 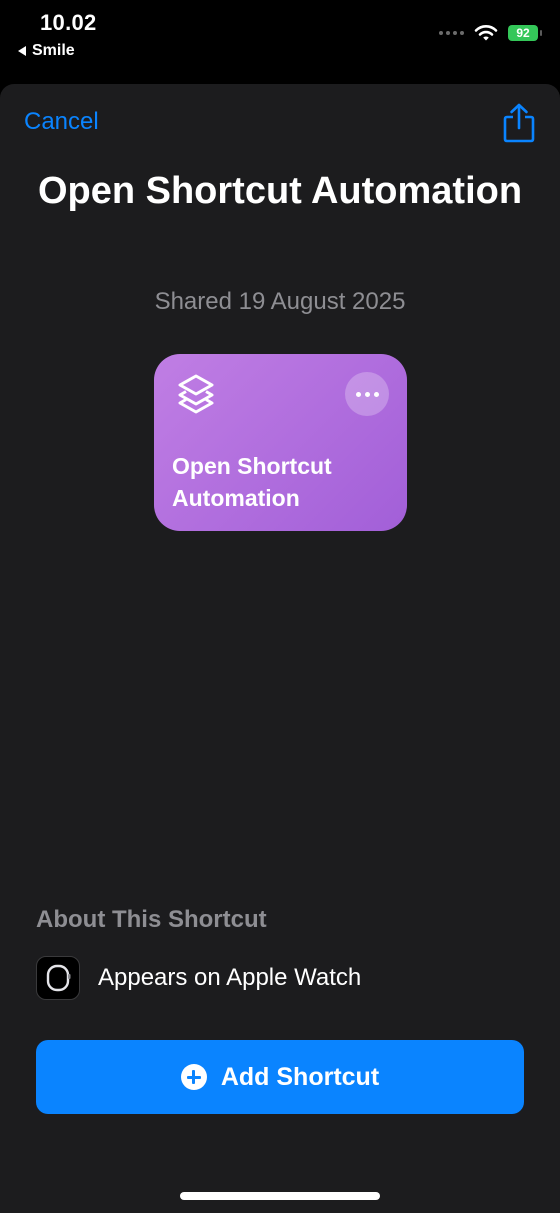 I want to click on wifi-icon, so click(x=486, y=33).